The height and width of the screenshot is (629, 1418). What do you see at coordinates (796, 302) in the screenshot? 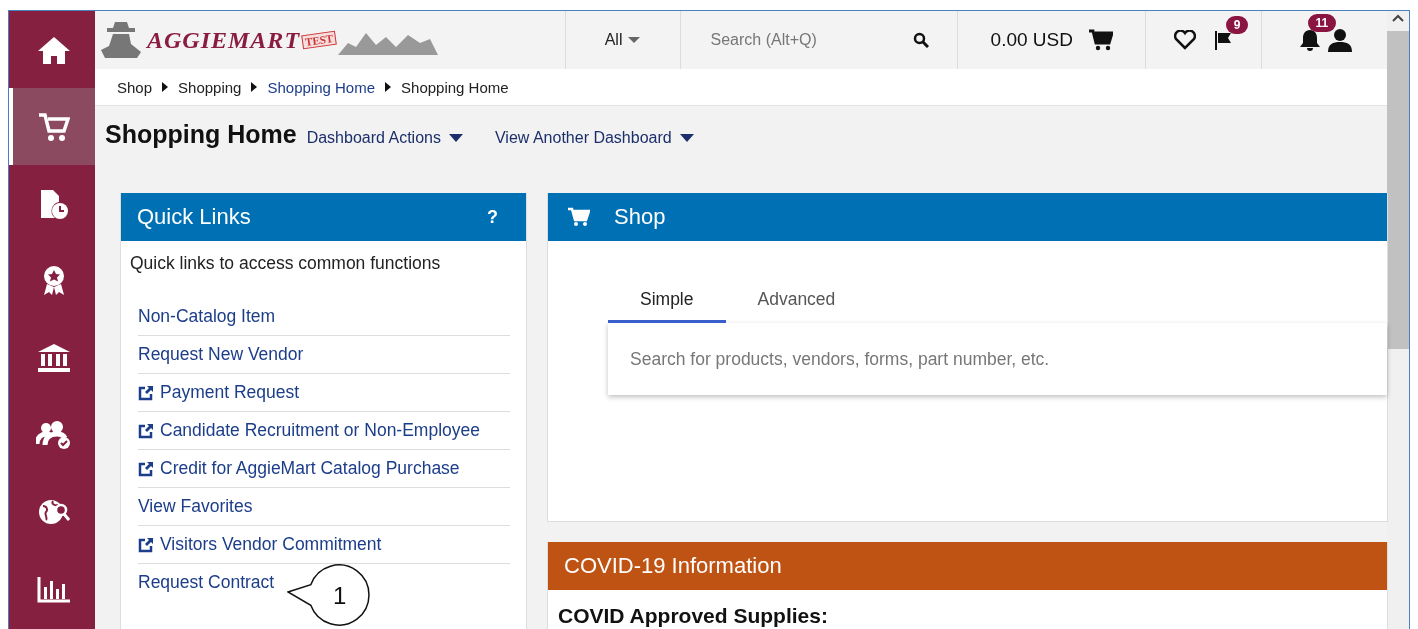
I see `search-tab: Advanced` at bounding box center [796, 302].